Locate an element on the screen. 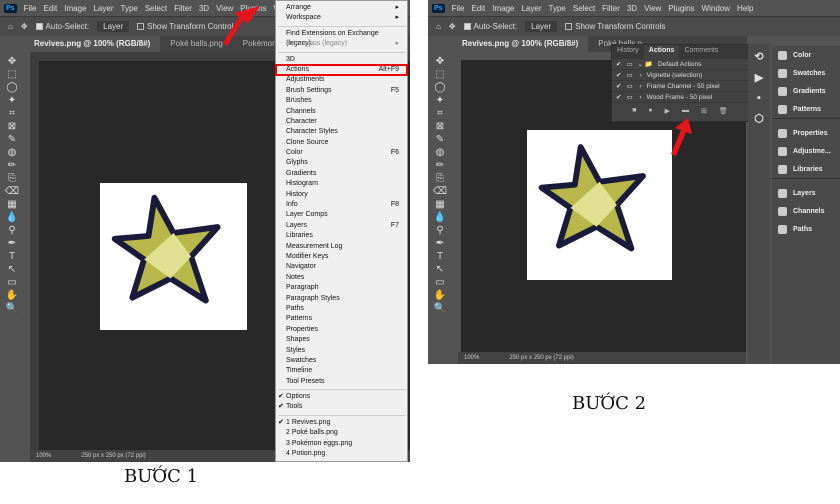 This screenshot has height=504, width=840. window-menu-item: Brush Settings F5 is located at coordinates (341, 91).